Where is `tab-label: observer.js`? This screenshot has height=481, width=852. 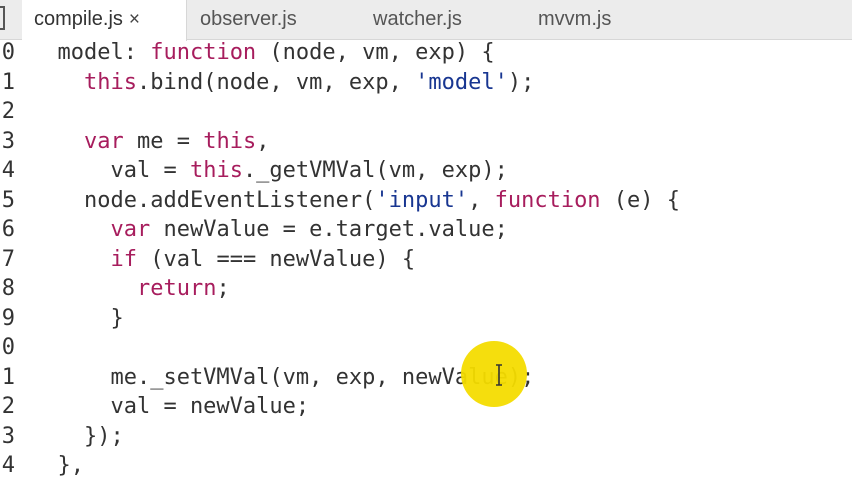 tab-label: observer.js is located at coordinates (248, 19).